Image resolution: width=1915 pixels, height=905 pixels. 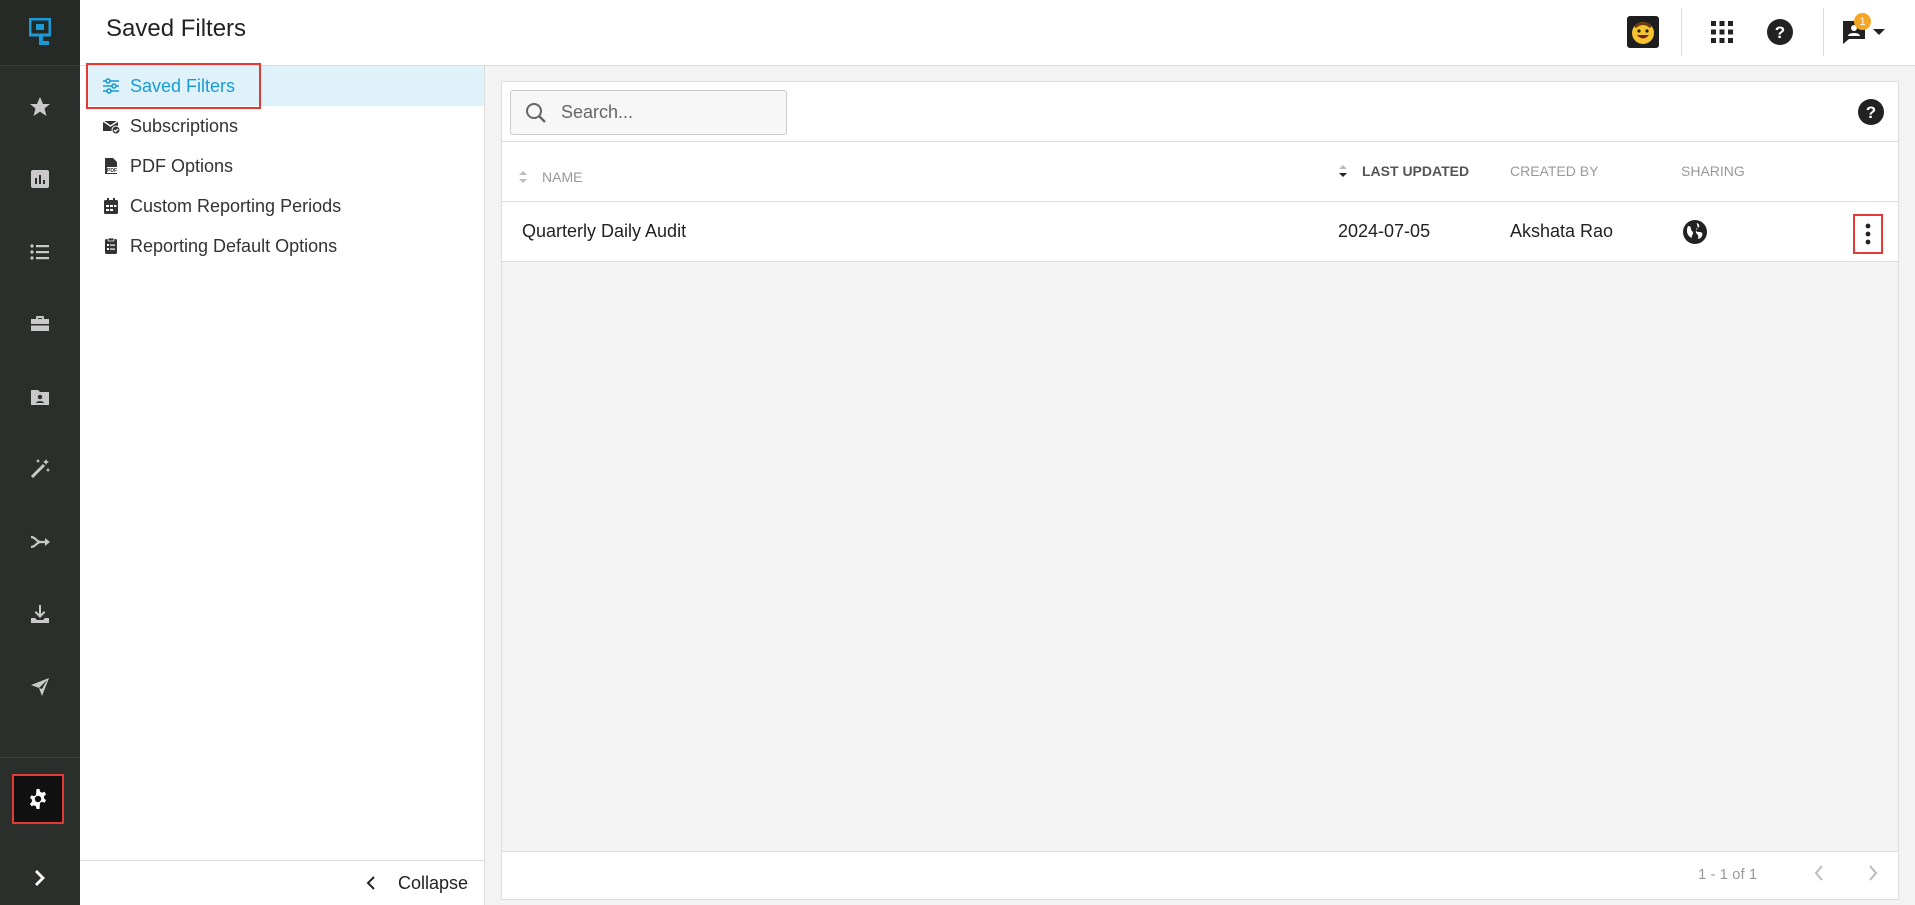 What do you see at coordinates (997, 33) in the screenshot?
I see `top-header: Saved Filters ? 1` at bounding box center [997, 33].